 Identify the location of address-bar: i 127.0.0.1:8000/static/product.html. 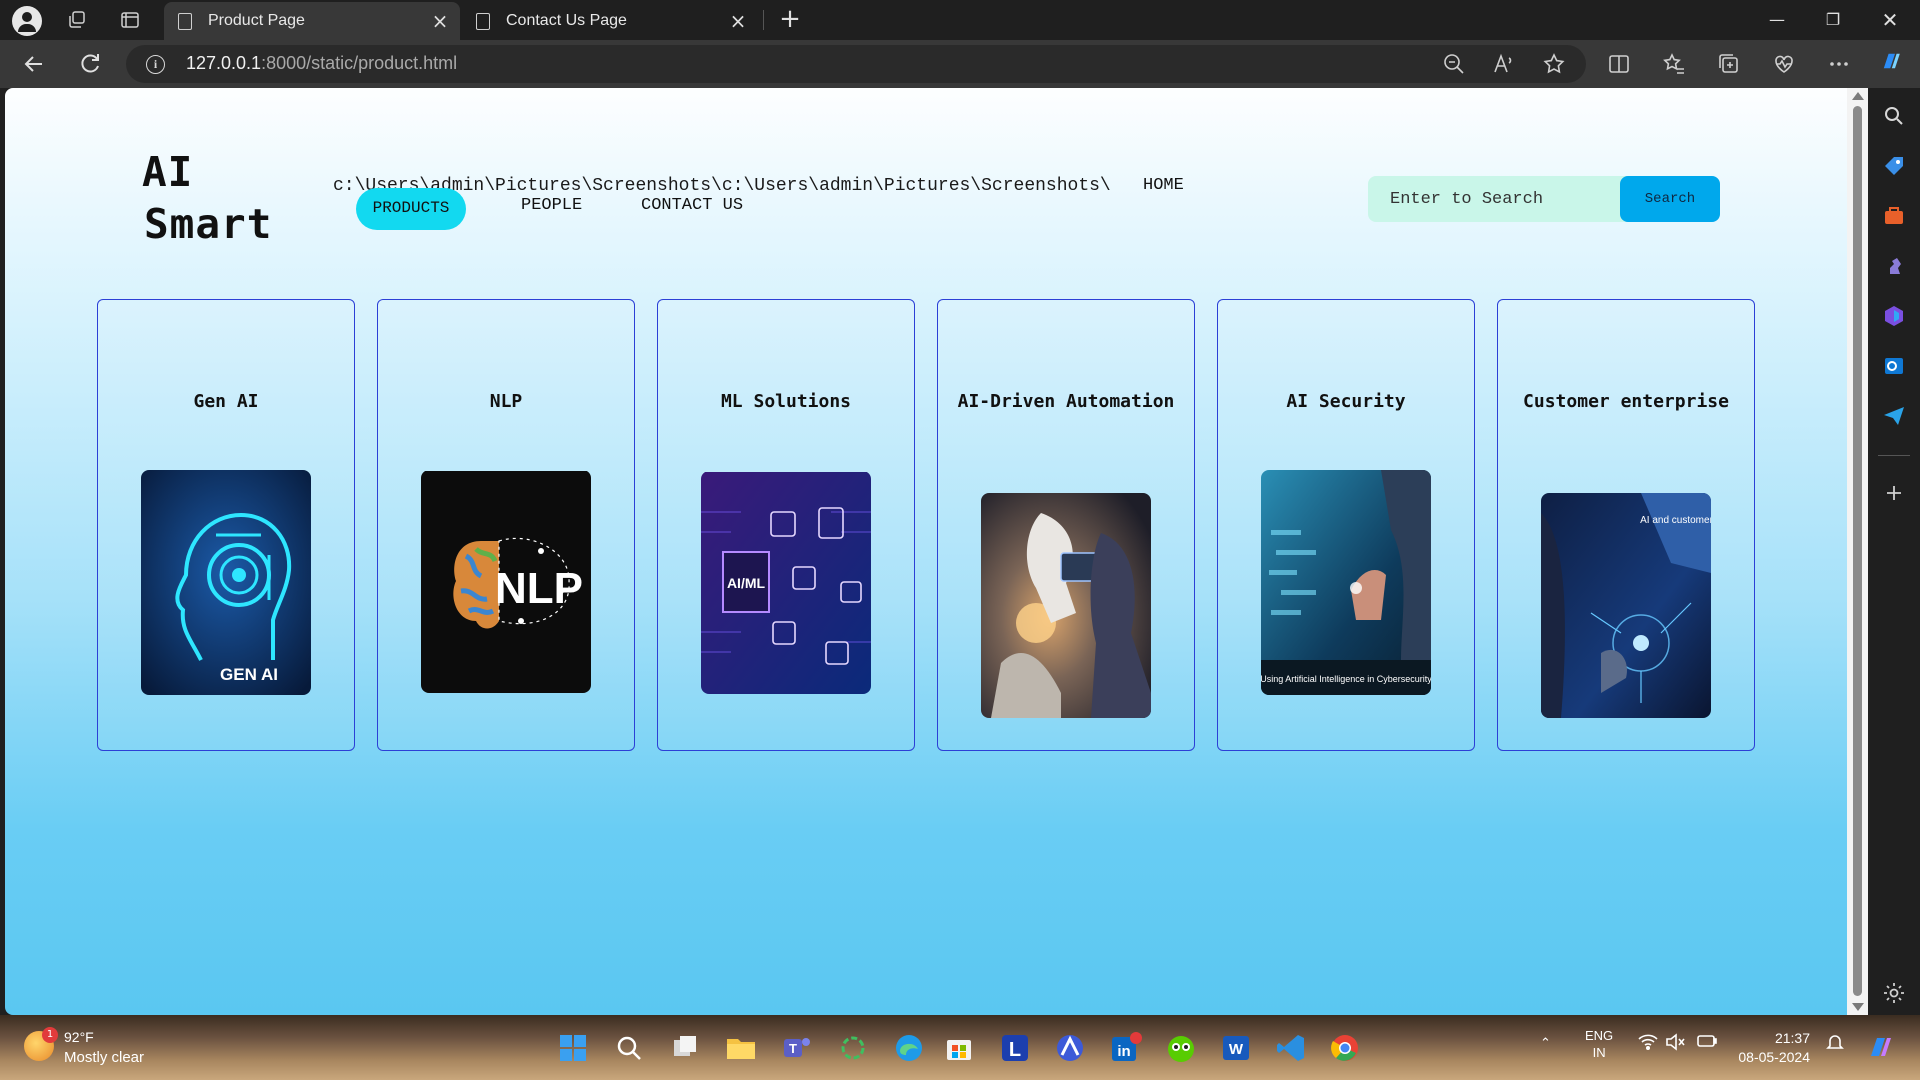
(856, 64).